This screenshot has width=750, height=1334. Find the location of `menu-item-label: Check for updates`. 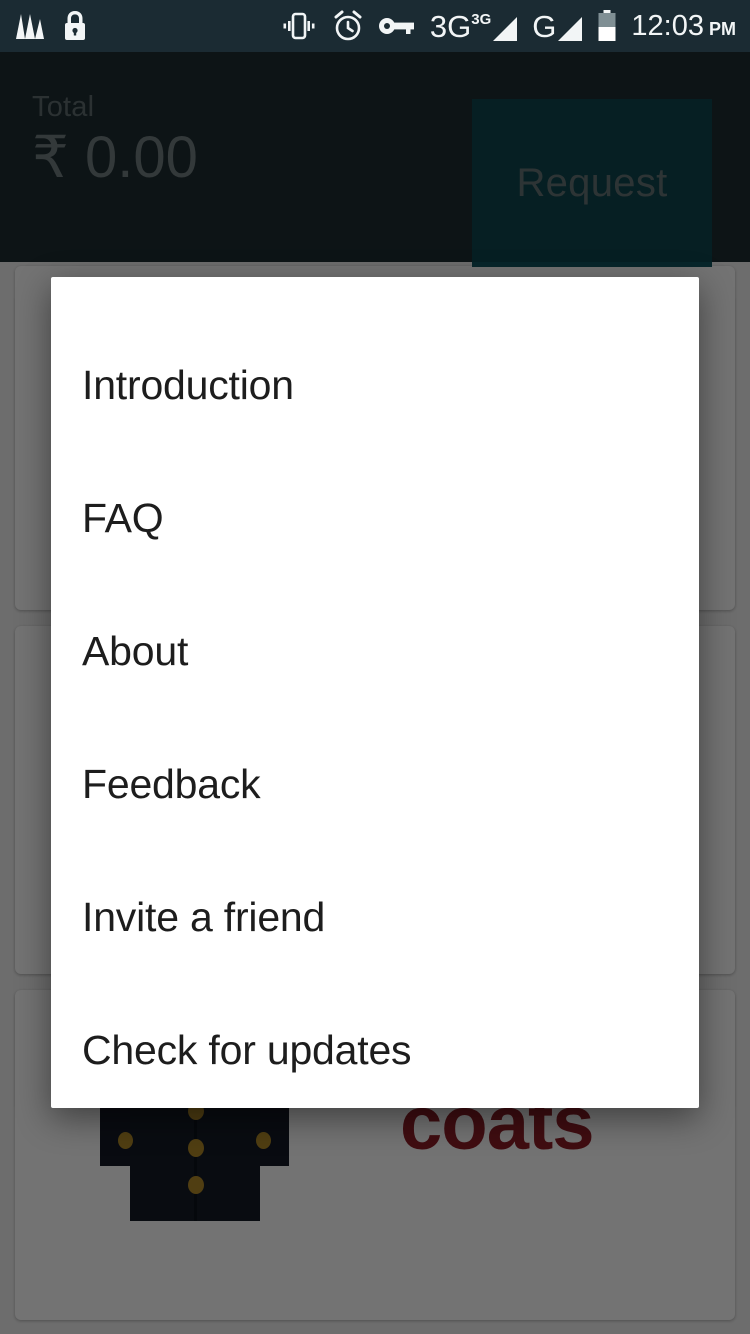

menu-item-label: Check for updates is located at coordinates (247, 1050).